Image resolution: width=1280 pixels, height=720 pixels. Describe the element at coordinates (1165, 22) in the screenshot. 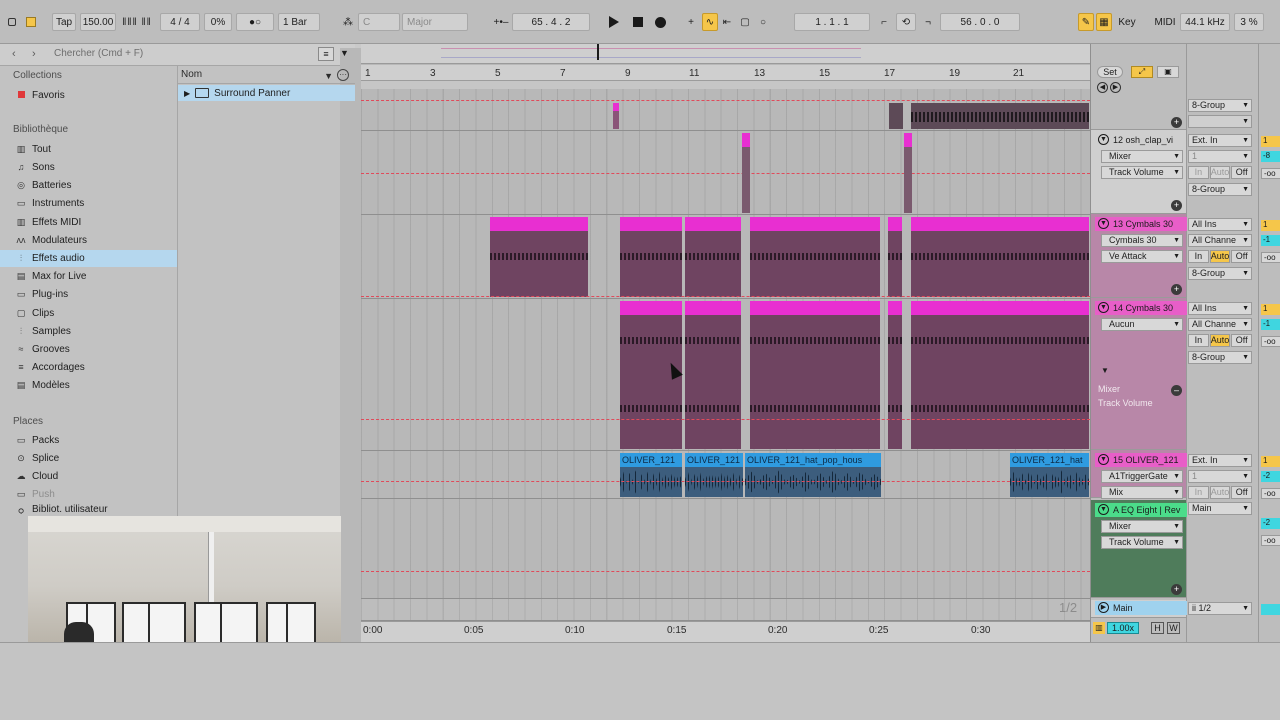

I see `midi-map-button: MIDI` at that location.